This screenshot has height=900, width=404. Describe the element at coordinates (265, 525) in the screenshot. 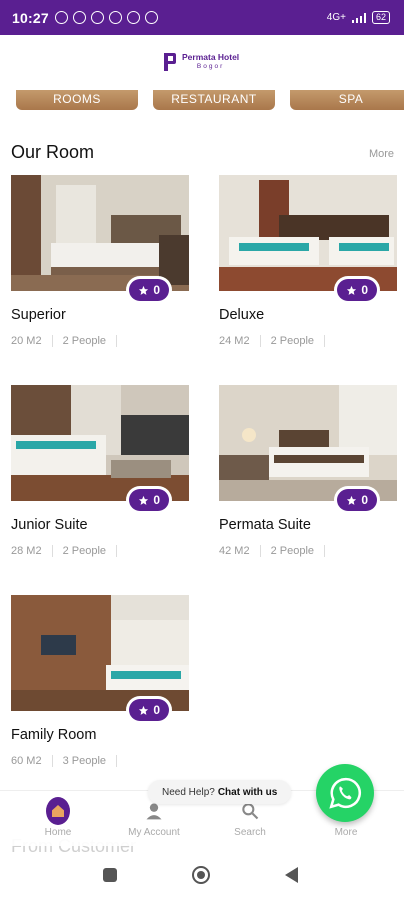

I see `room-name: Permata Suite` at that location.